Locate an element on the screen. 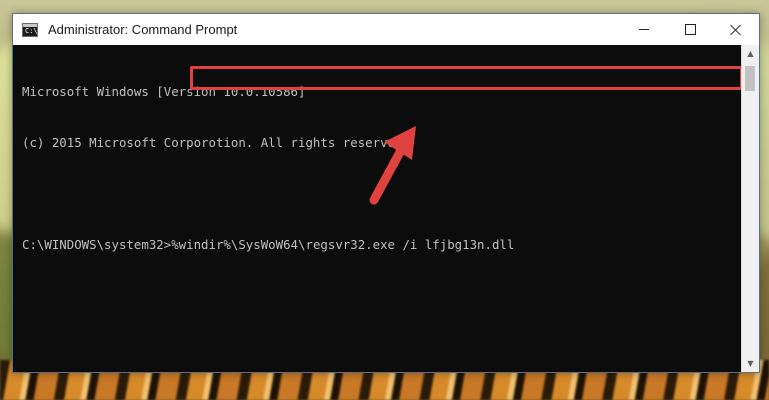 This screenshot has width=769, height=400. cmd-icon: C:\_ is located at coordinates (32, 29).